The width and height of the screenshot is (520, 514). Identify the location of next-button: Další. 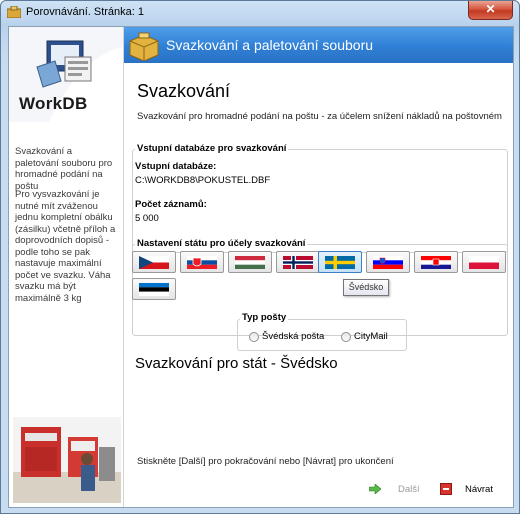
(409, 489).